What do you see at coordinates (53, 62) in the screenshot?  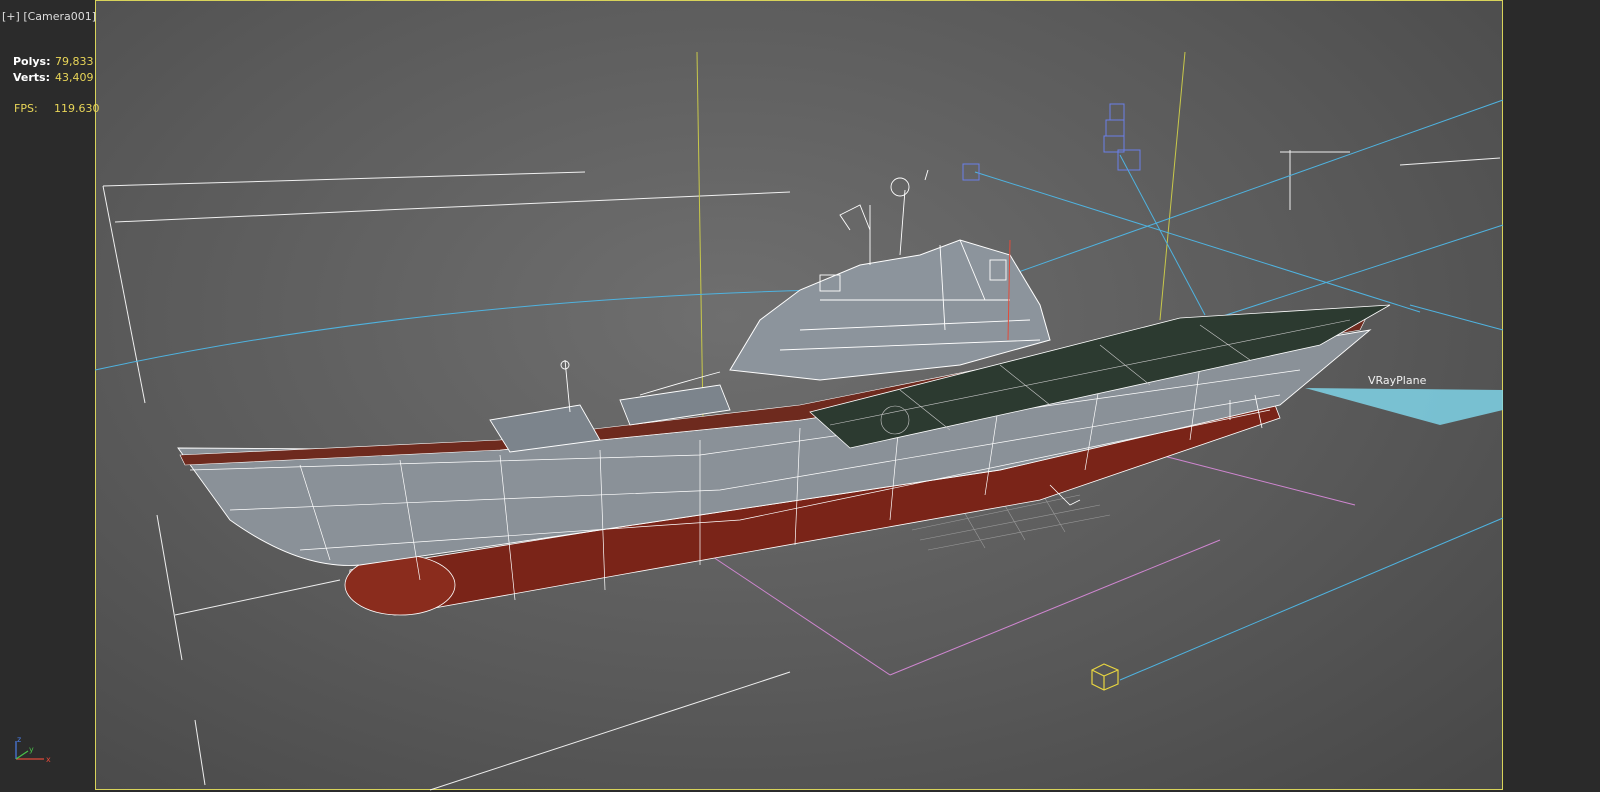 I see `polys-row: Polys: 79,833` at bounding box center [53, 62].